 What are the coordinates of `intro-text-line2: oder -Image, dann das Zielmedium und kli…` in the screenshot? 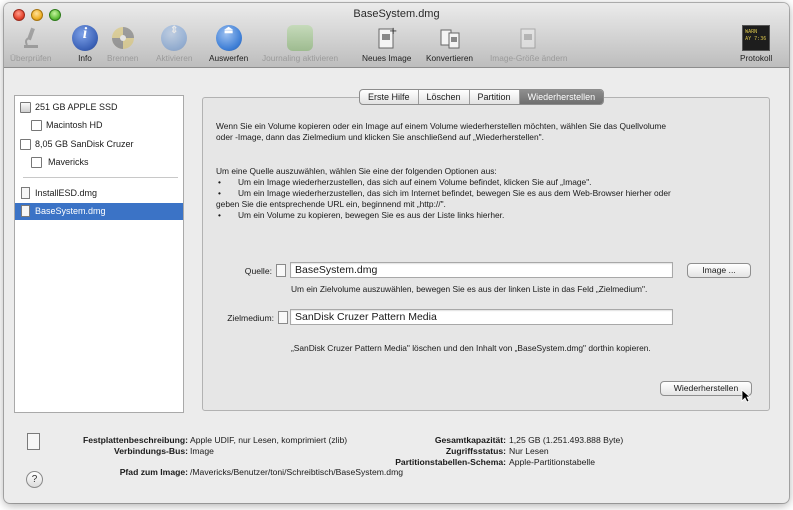 It's located at (380, 137).